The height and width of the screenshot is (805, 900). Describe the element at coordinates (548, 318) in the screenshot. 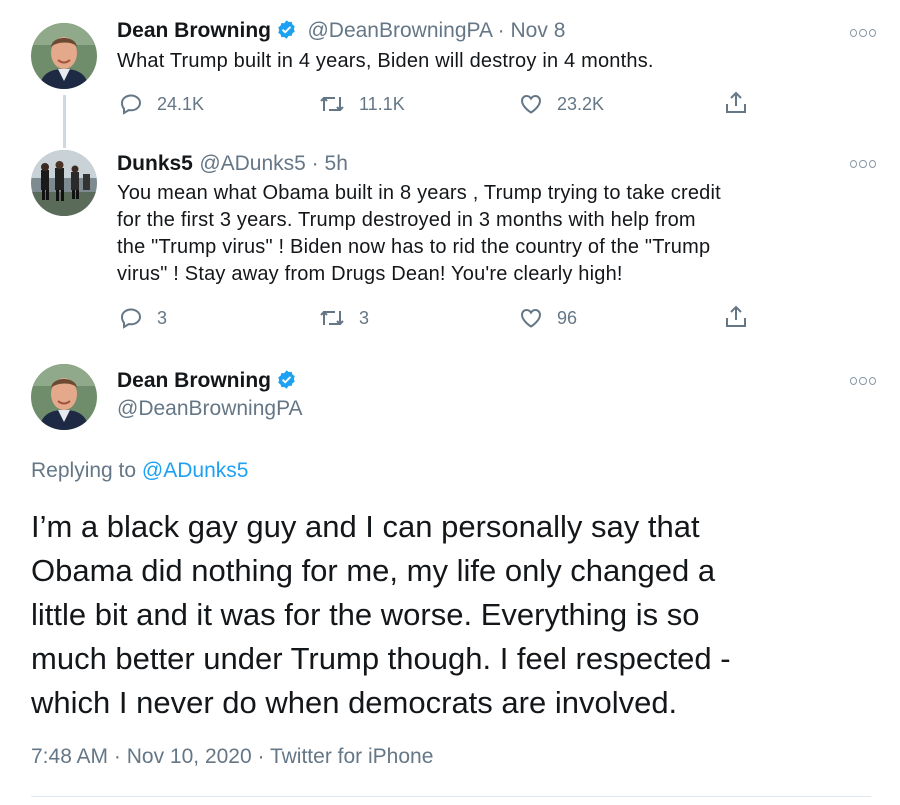

I see `tweet2-like-button: 96` at that location.